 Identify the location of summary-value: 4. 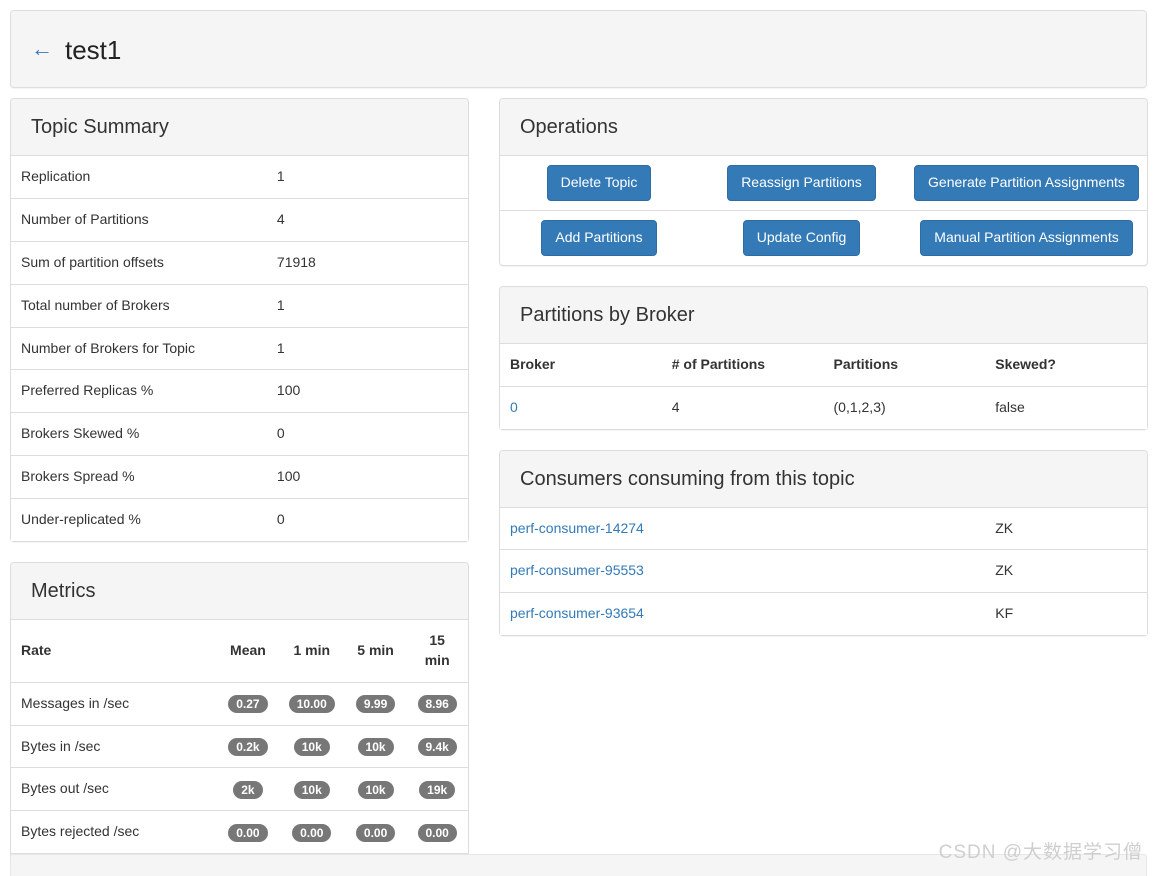
(367, 219).